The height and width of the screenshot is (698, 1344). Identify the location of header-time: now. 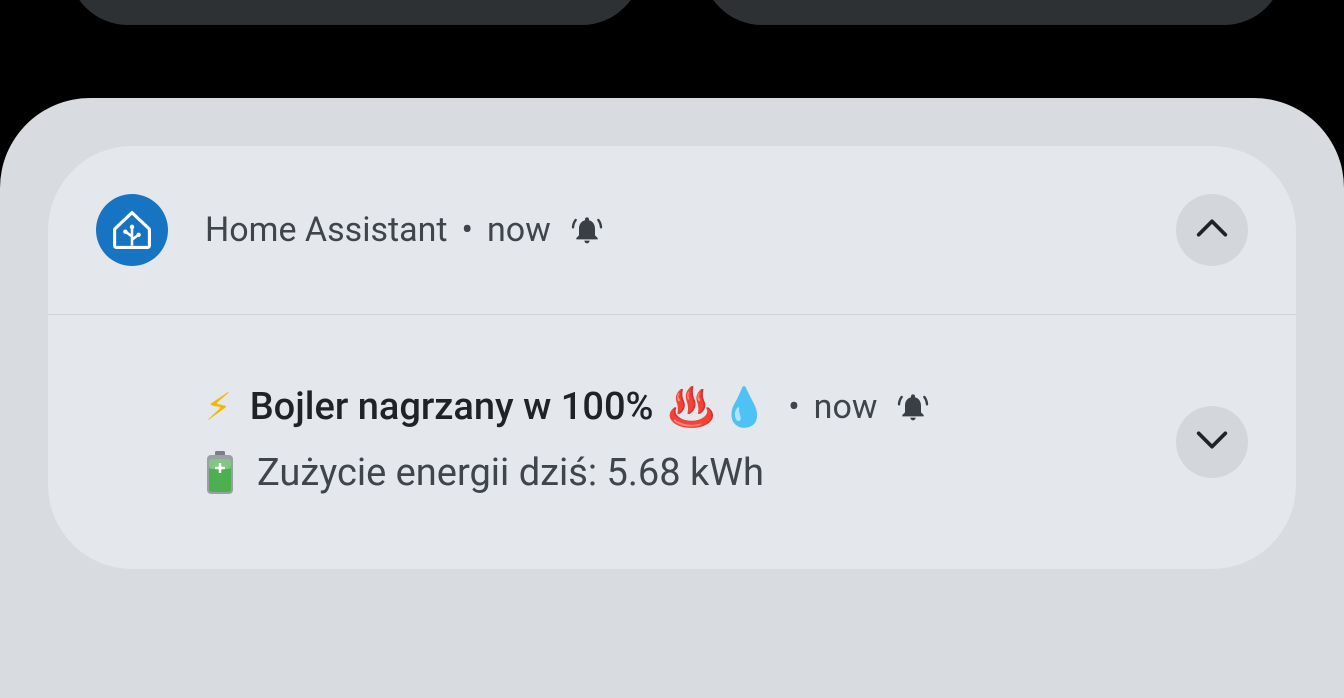
(519, 230).